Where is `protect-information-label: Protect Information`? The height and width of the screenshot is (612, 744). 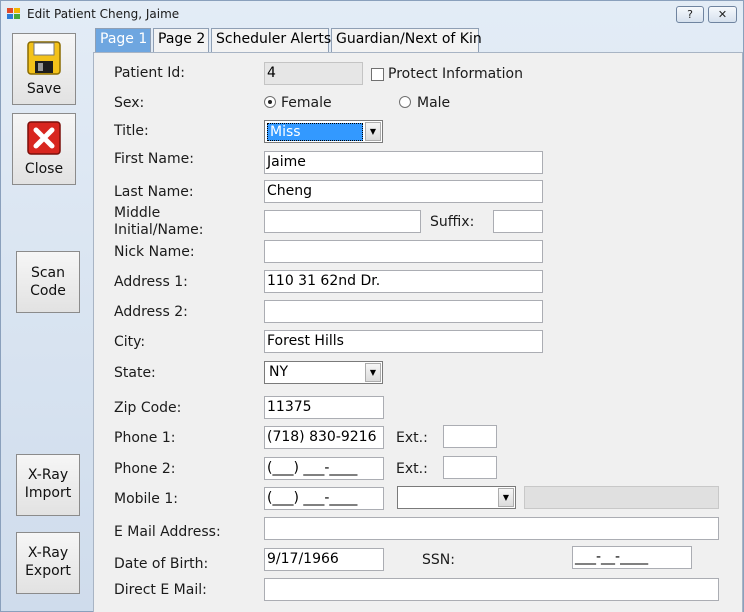 protect-information-label: Protect Information is located at coordinates (455, 74).